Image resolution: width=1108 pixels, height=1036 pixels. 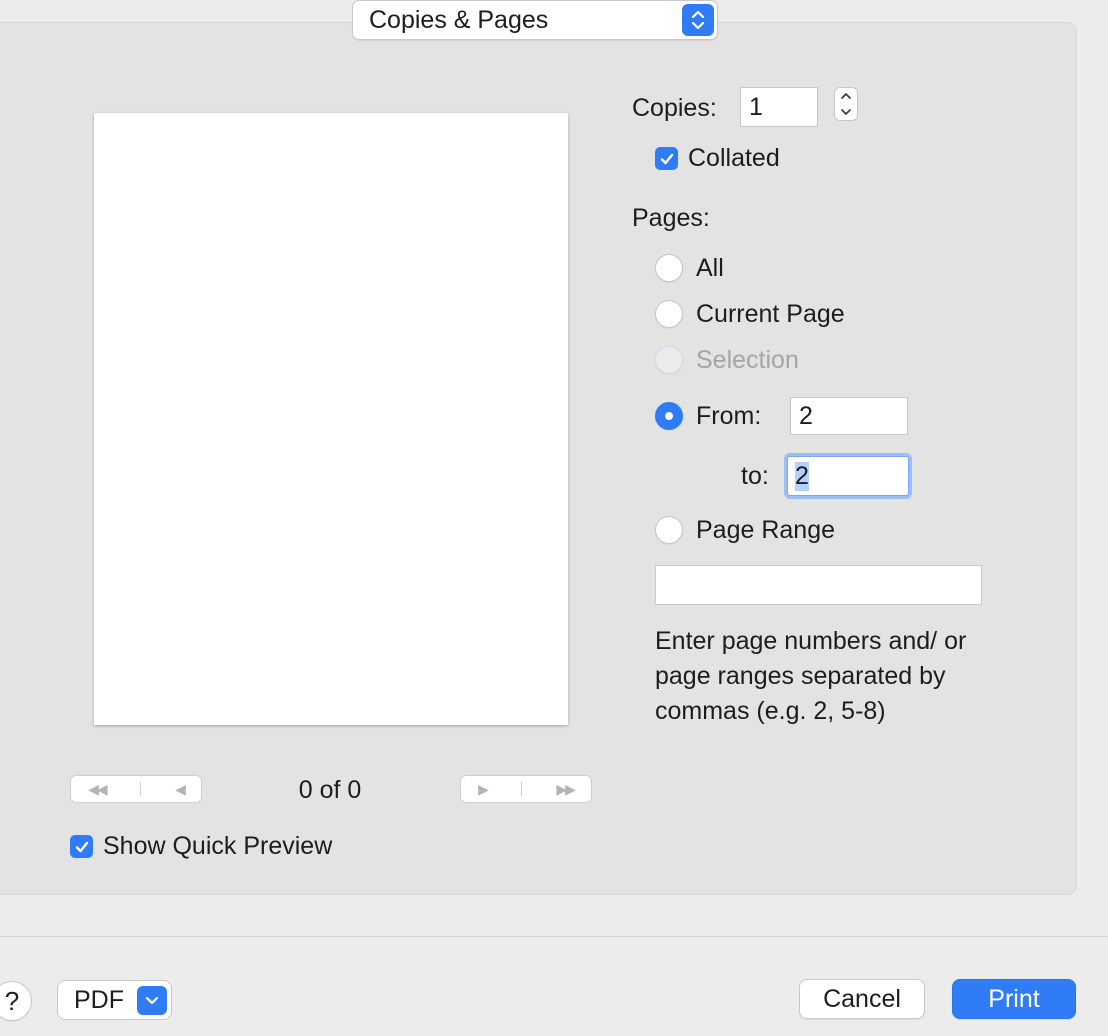 I want to click on pages-to-label: to:, so click(x=755, y=476).